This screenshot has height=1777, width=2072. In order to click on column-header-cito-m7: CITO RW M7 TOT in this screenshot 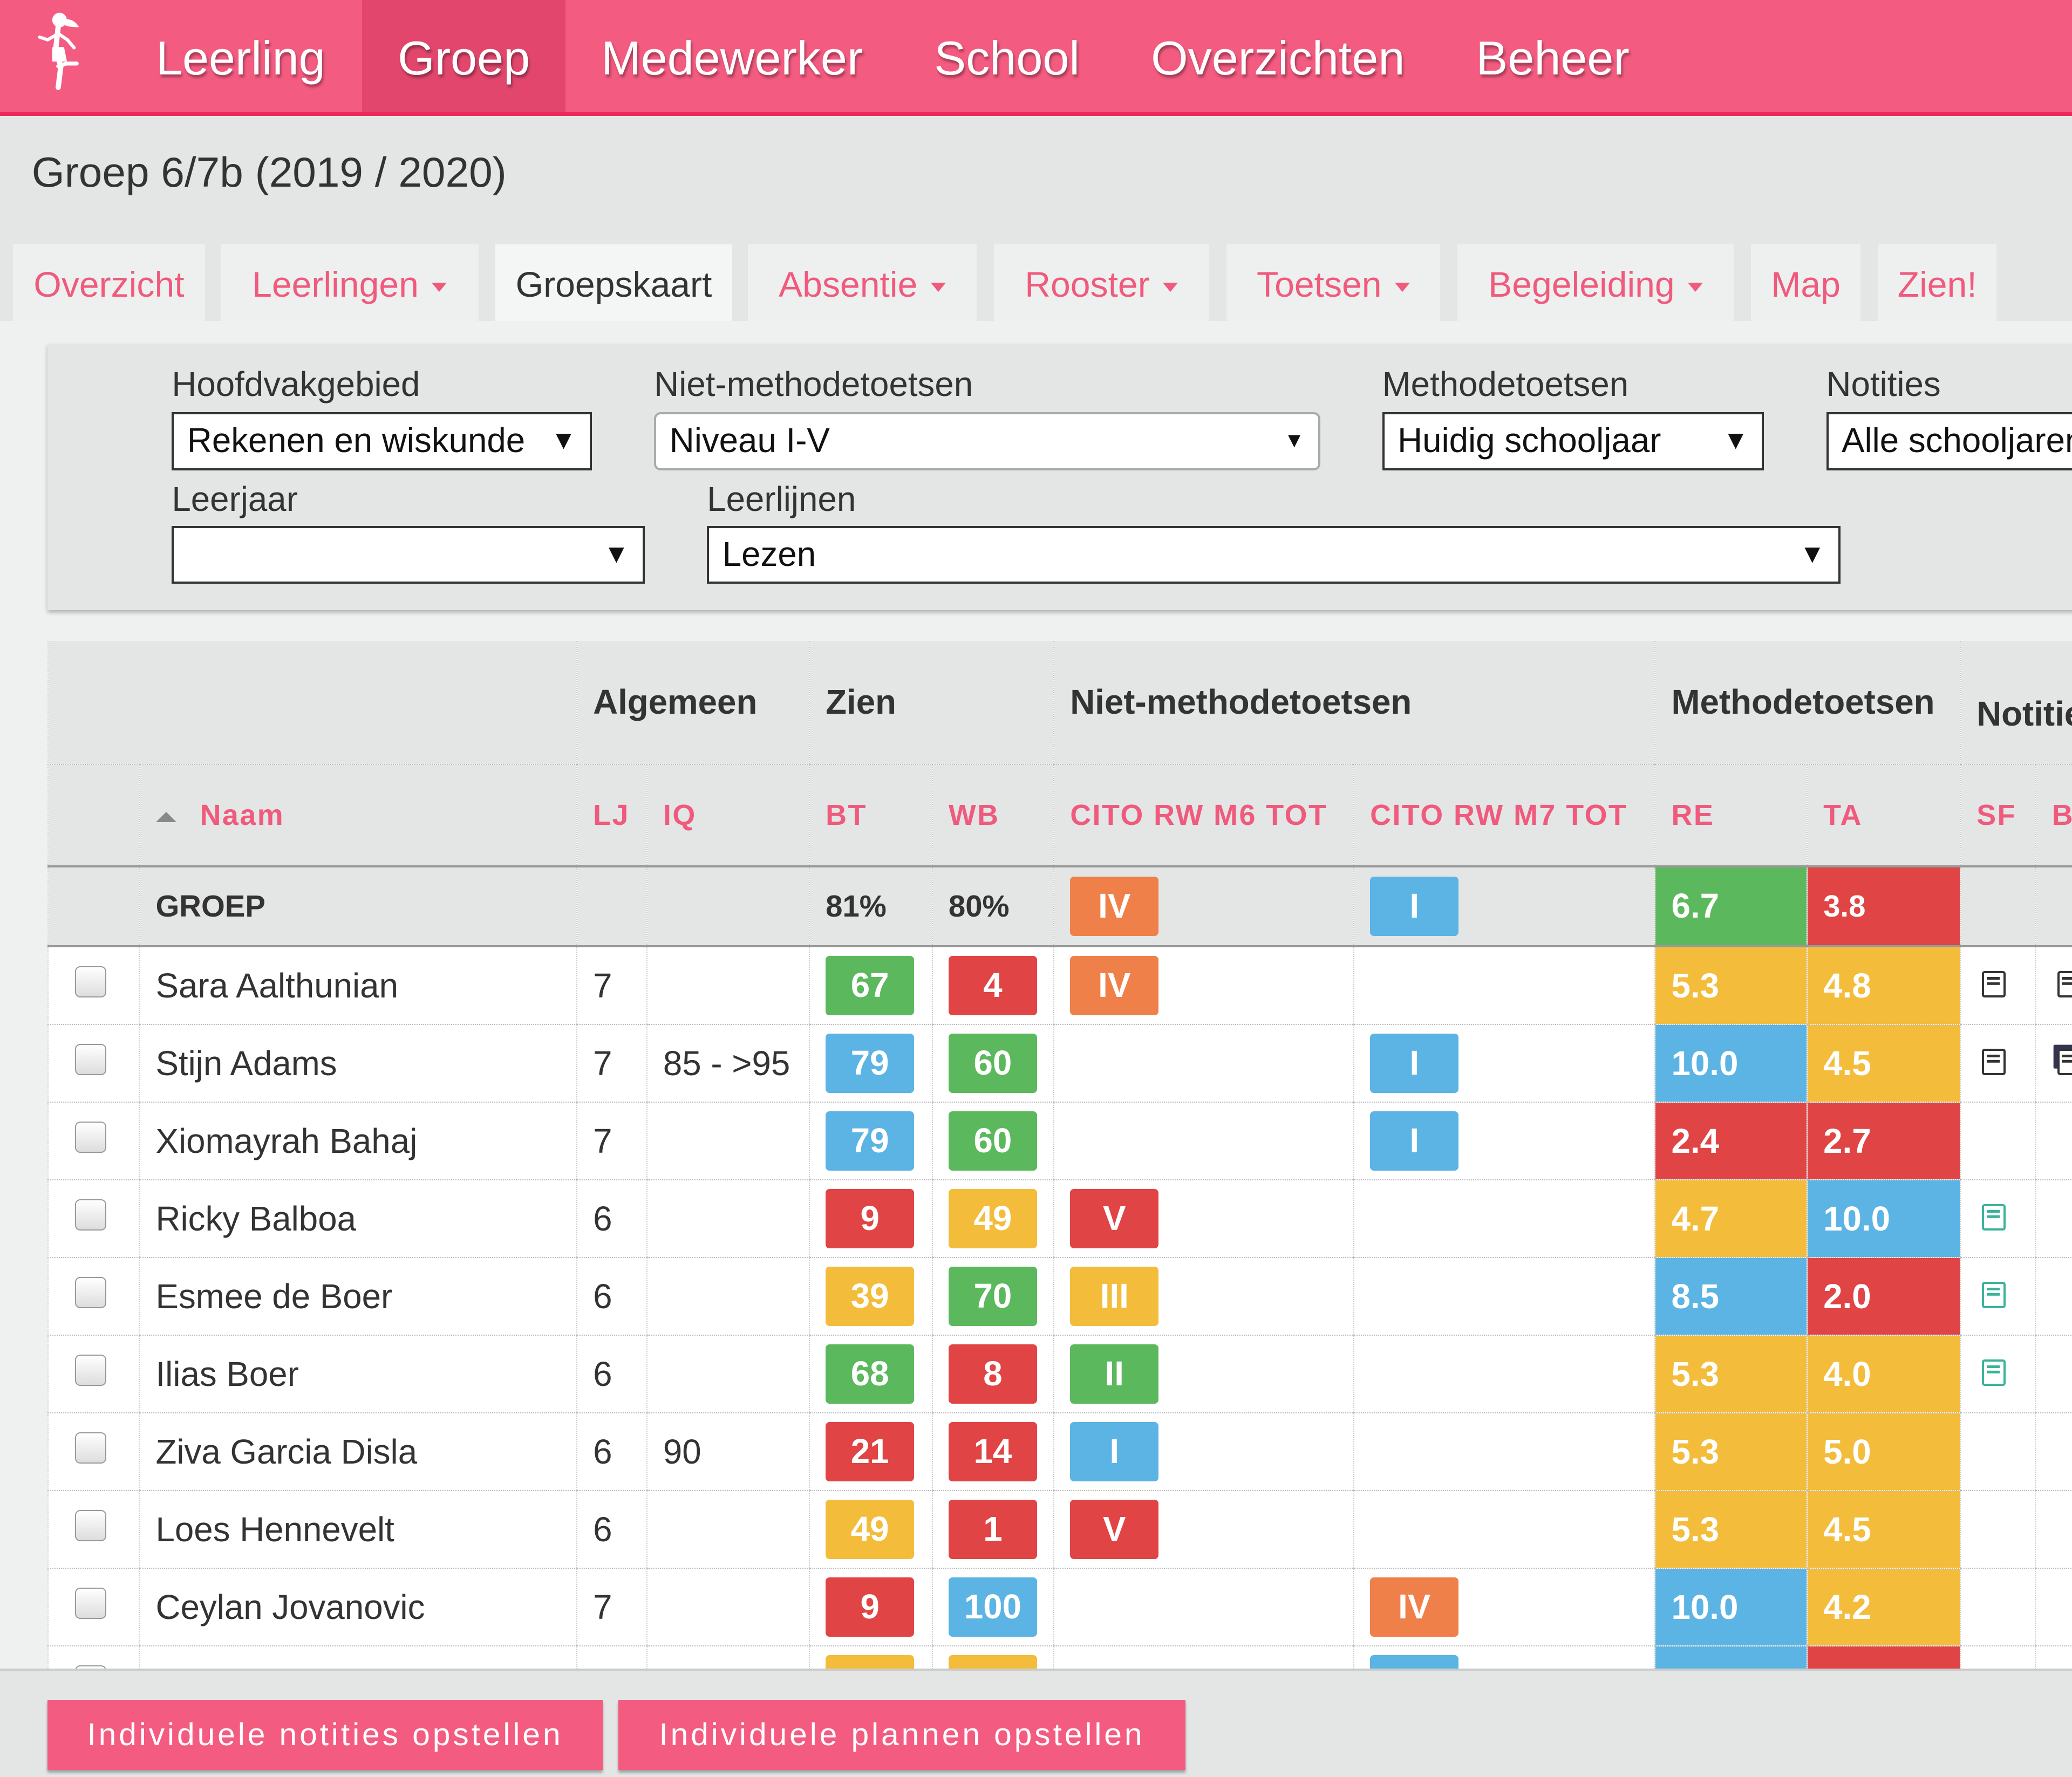, I will do `click(1504, 815)`.